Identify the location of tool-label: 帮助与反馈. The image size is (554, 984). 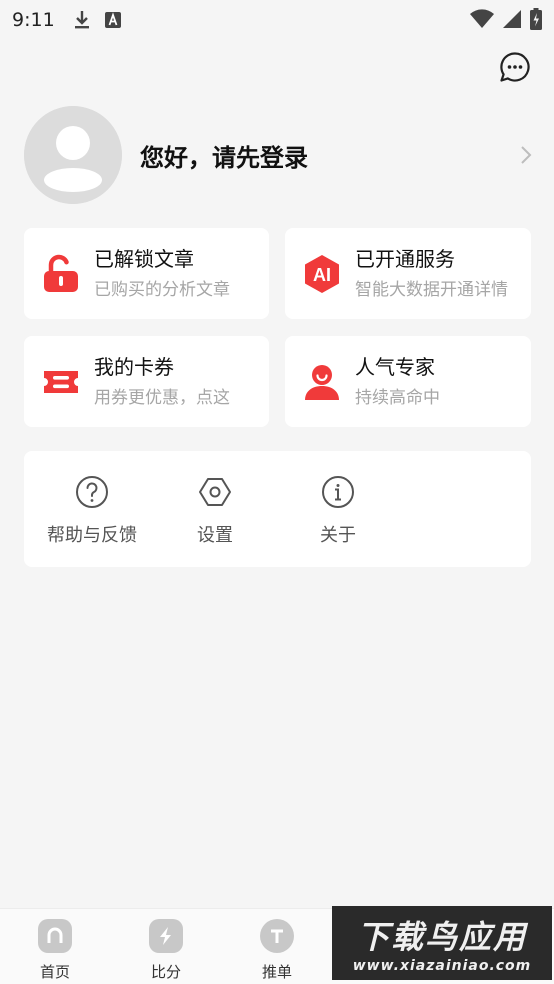
(92, 535).